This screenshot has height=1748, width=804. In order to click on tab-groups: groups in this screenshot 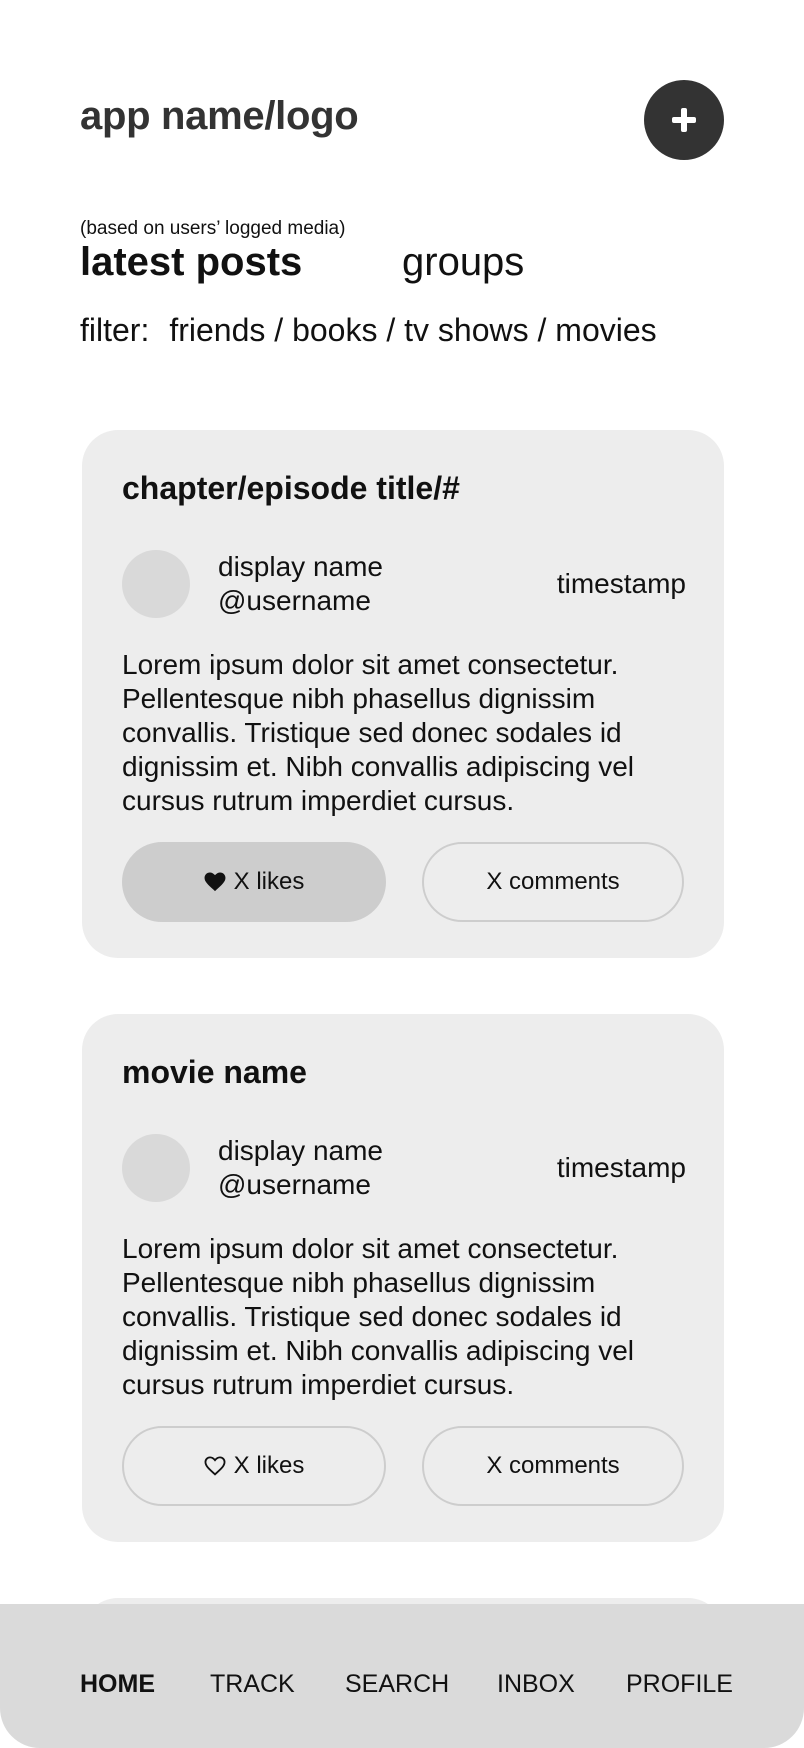, I will do `click(463, 262)`.